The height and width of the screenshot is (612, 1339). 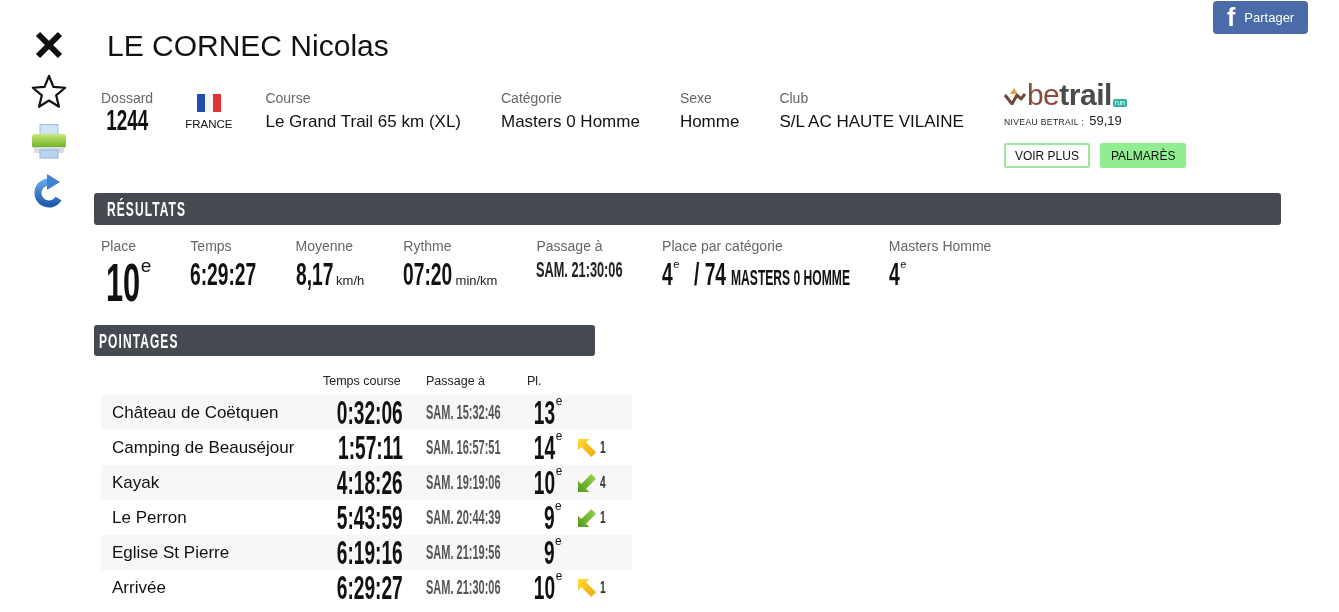 I want to click on column-header: Temps course, so click(x=362, y=381).